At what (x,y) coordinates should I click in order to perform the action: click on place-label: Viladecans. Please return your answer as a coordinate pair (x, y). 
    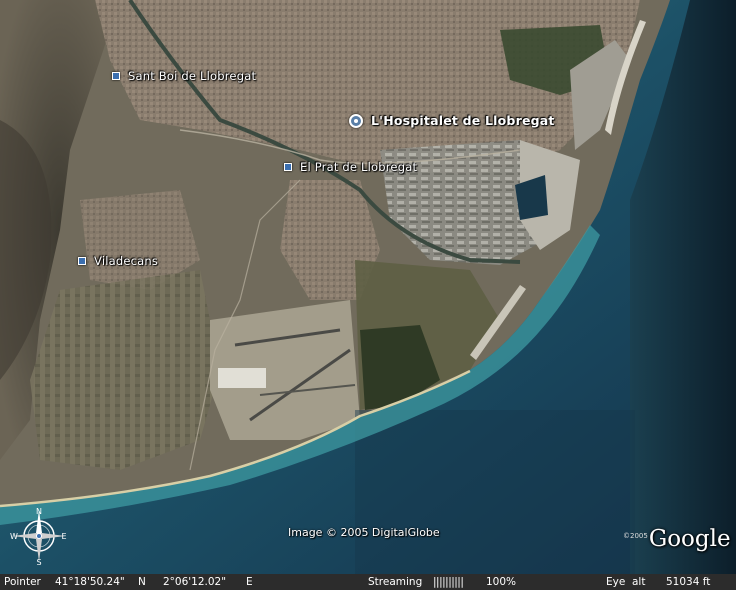
    Looking at the image, I should click on (126, 261).